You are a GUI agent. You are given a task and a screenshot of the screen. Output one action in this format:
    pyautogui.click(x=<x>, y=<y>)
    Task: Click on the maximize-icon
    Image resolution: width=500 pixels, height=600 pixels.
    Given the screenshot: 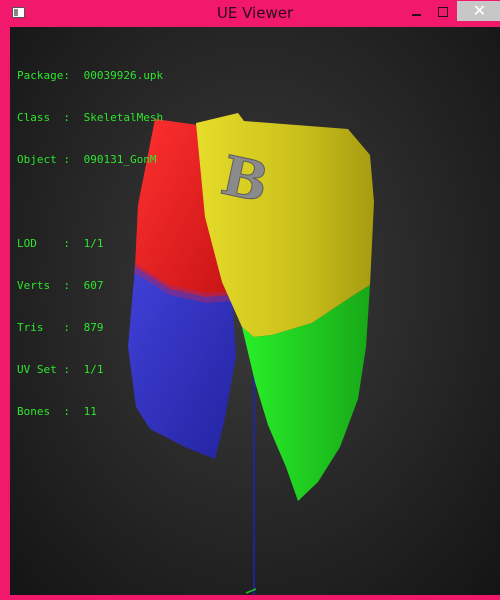 What is the action you would take?
    pyautogui.click(x=443, y=11)
    